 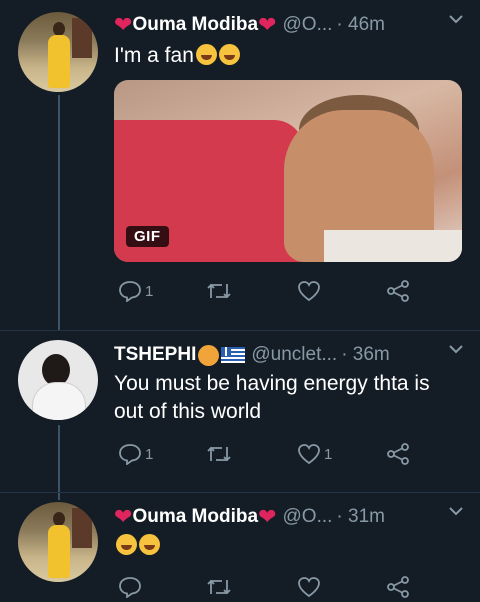 I want to click on tweet-text: I'm a fan, so click(x=177, y=56).